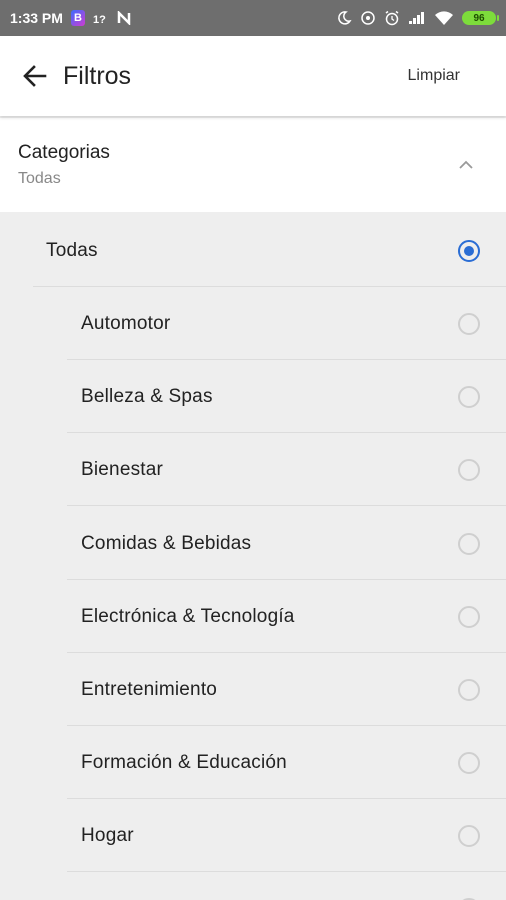 The width and height of the screenshot is (506, 900). I want to click on status-right: 96, so click(417, 18).